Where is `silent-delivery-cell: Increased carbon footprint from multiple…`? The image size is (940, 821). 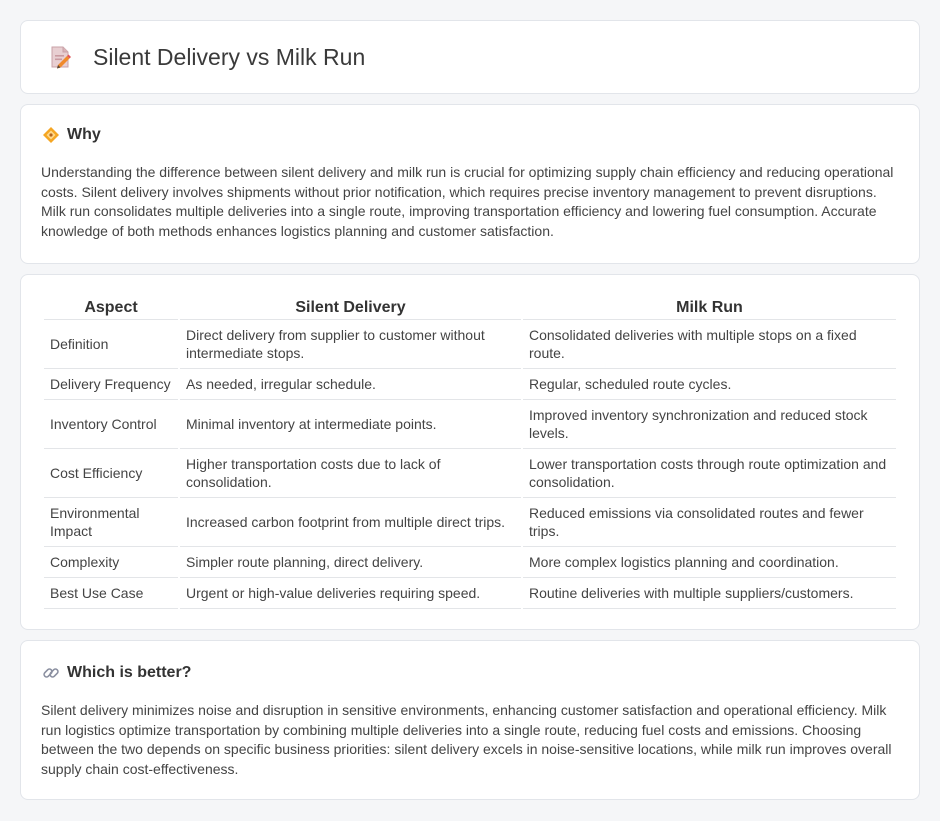 silent-delivery-cell: Increased carbon footprint from multiple… is located at coordinates (350, 522).